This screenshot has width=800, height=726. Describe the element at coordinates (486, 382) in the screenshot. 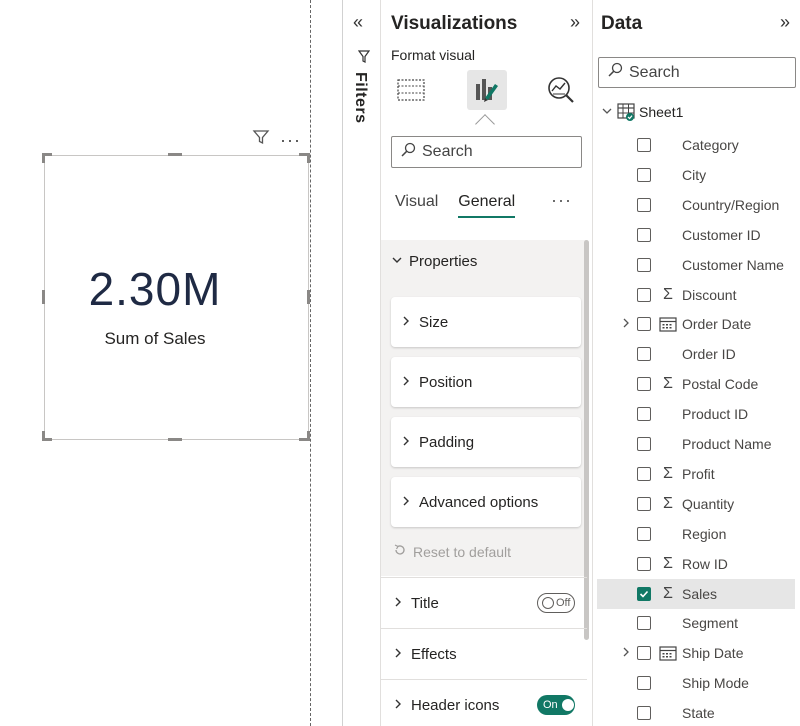

I see `group-position: Position` at that location.